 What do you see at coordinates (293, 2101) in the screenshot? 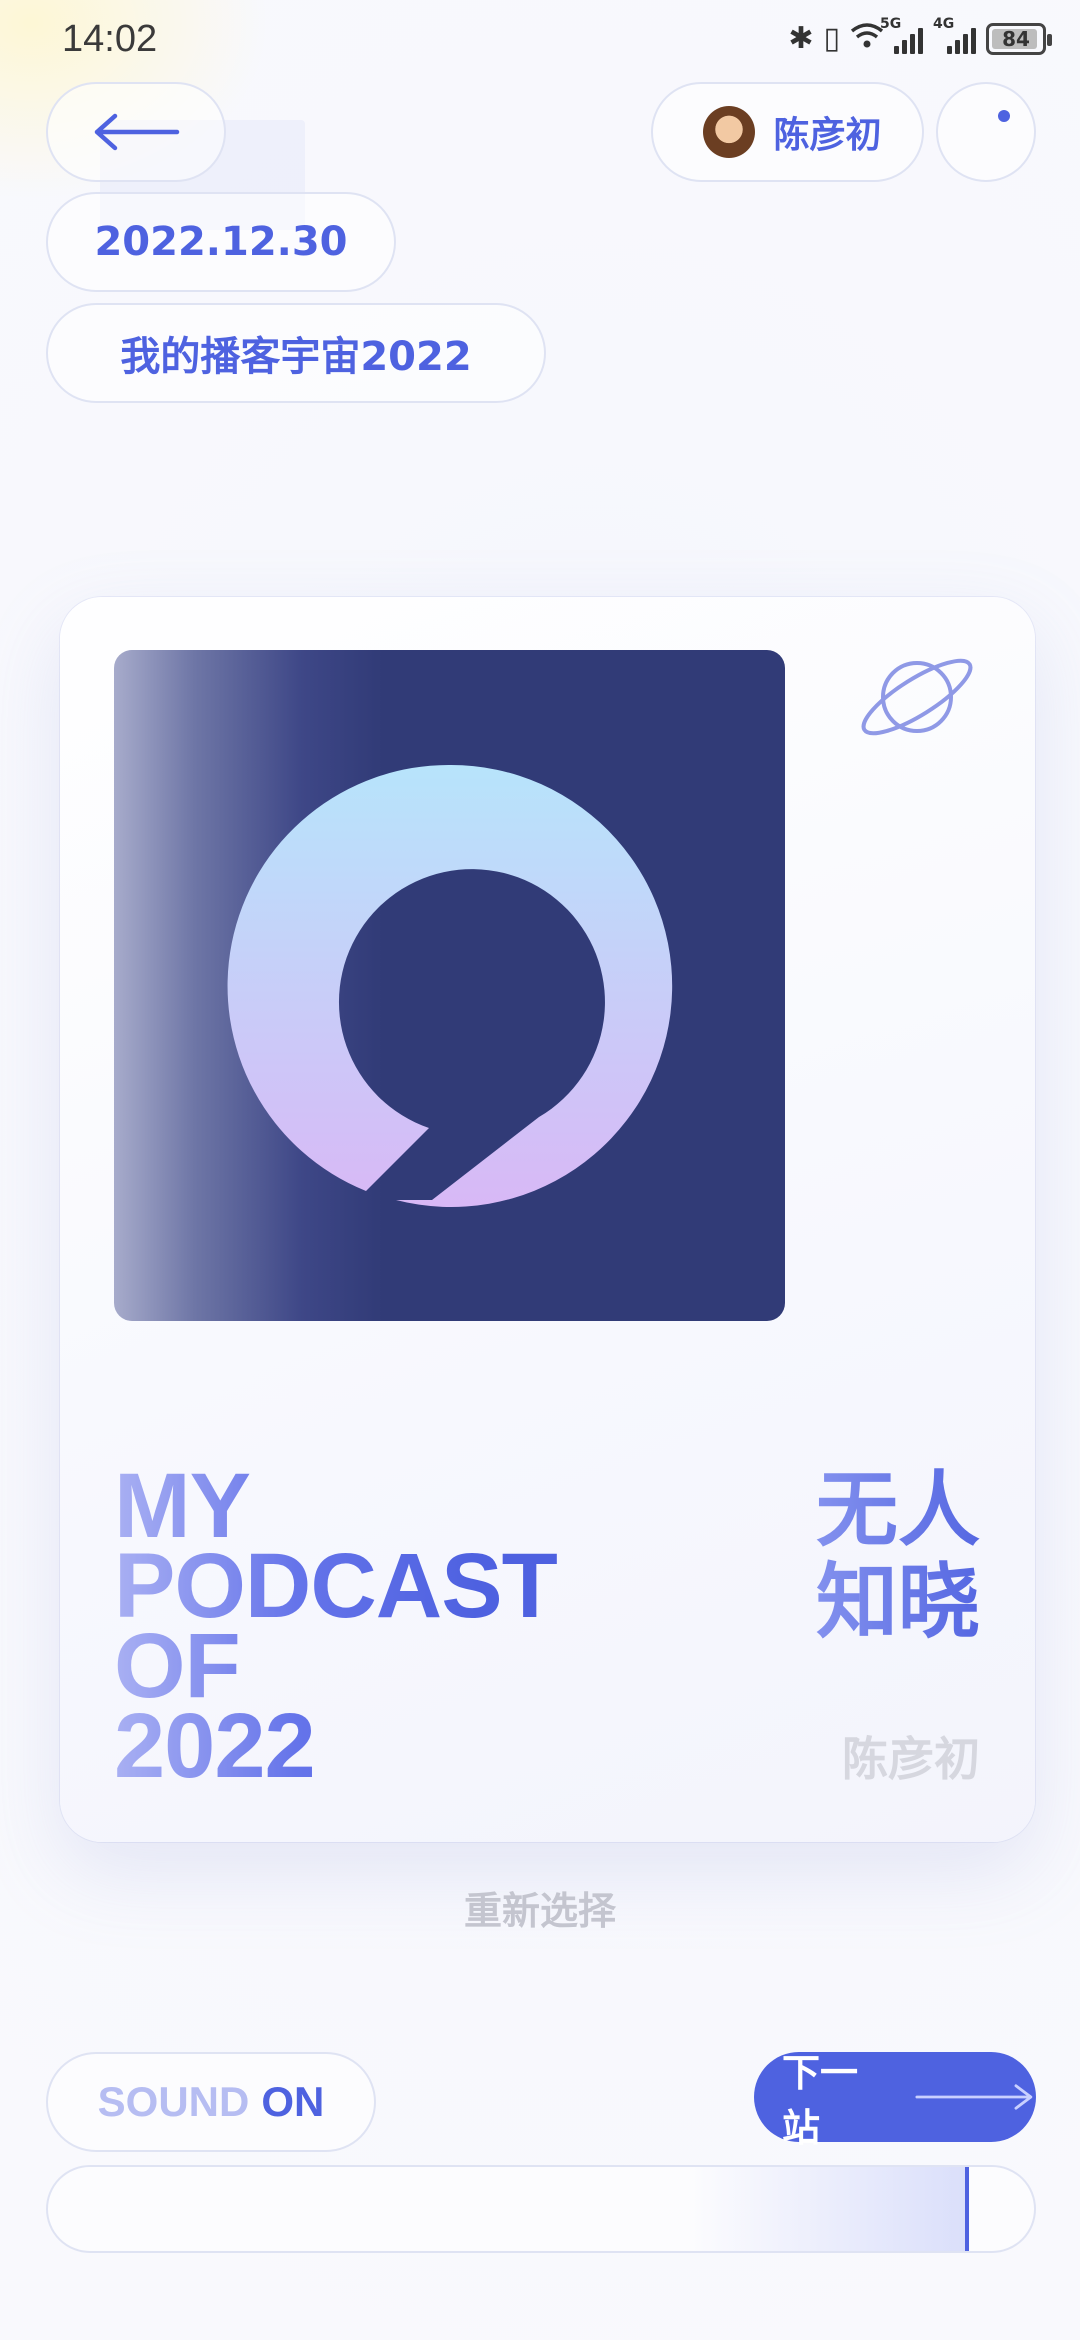
I see `sound-state: ON` at bounding box center [293, 2101].